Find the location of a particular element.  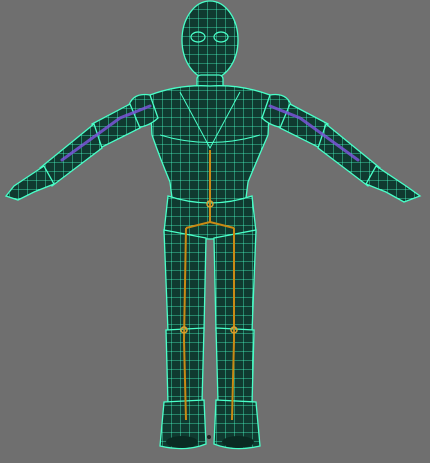

hand-left-mesh is located at coordinates (29, 183).